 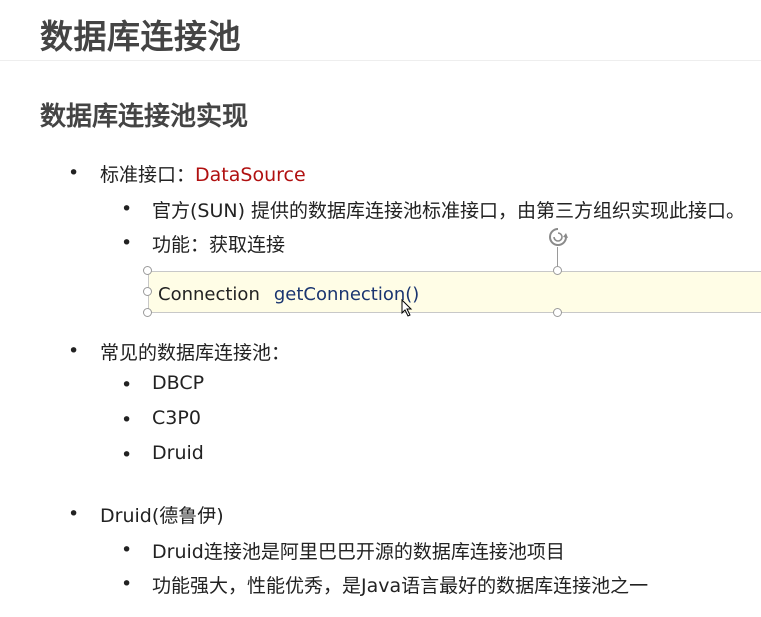 I want to click on code-method: getConnection(), so click(x=346, y=294).